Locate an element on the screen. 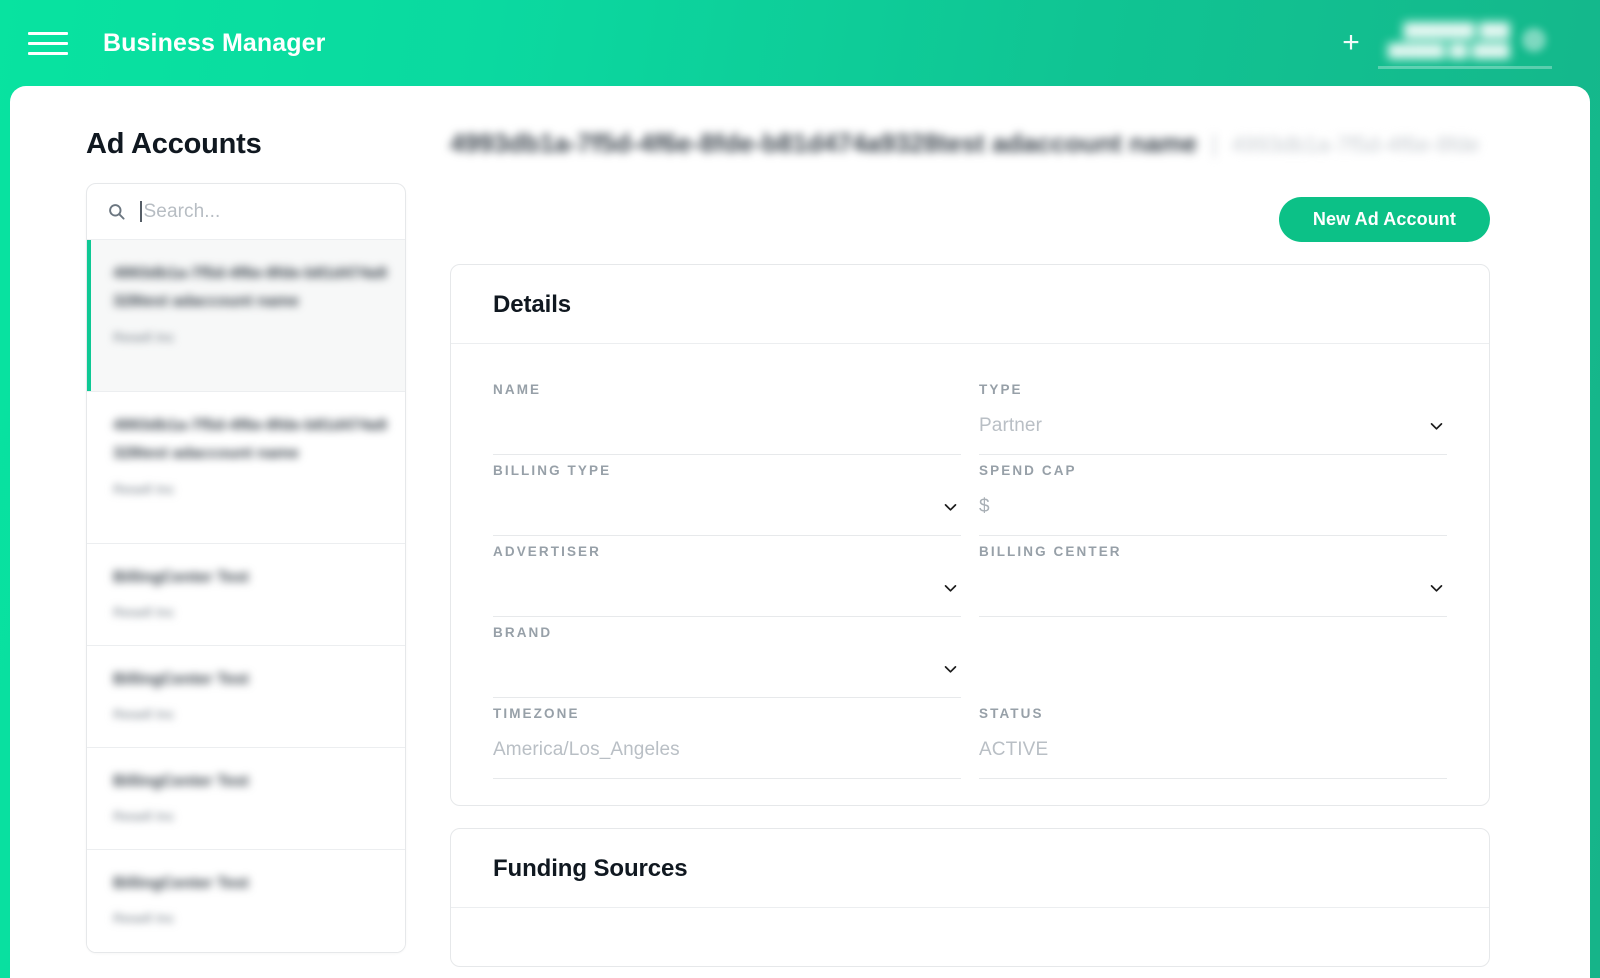 The image size is (1600, 978). text-caret is located at coordinates (141, 211).